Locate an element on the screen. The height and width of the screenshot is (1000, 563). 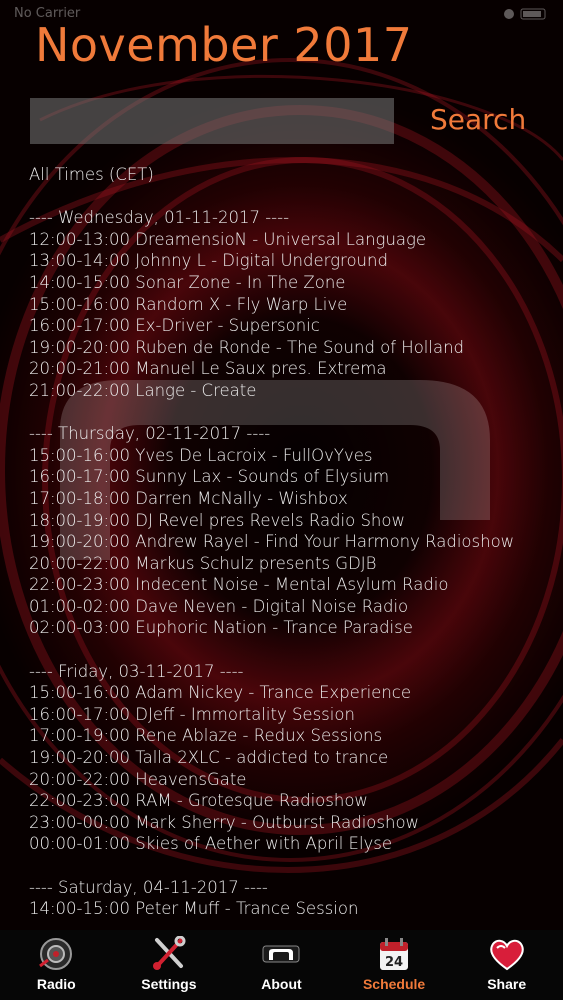
tools-icon is located at coordinates (169, 953).